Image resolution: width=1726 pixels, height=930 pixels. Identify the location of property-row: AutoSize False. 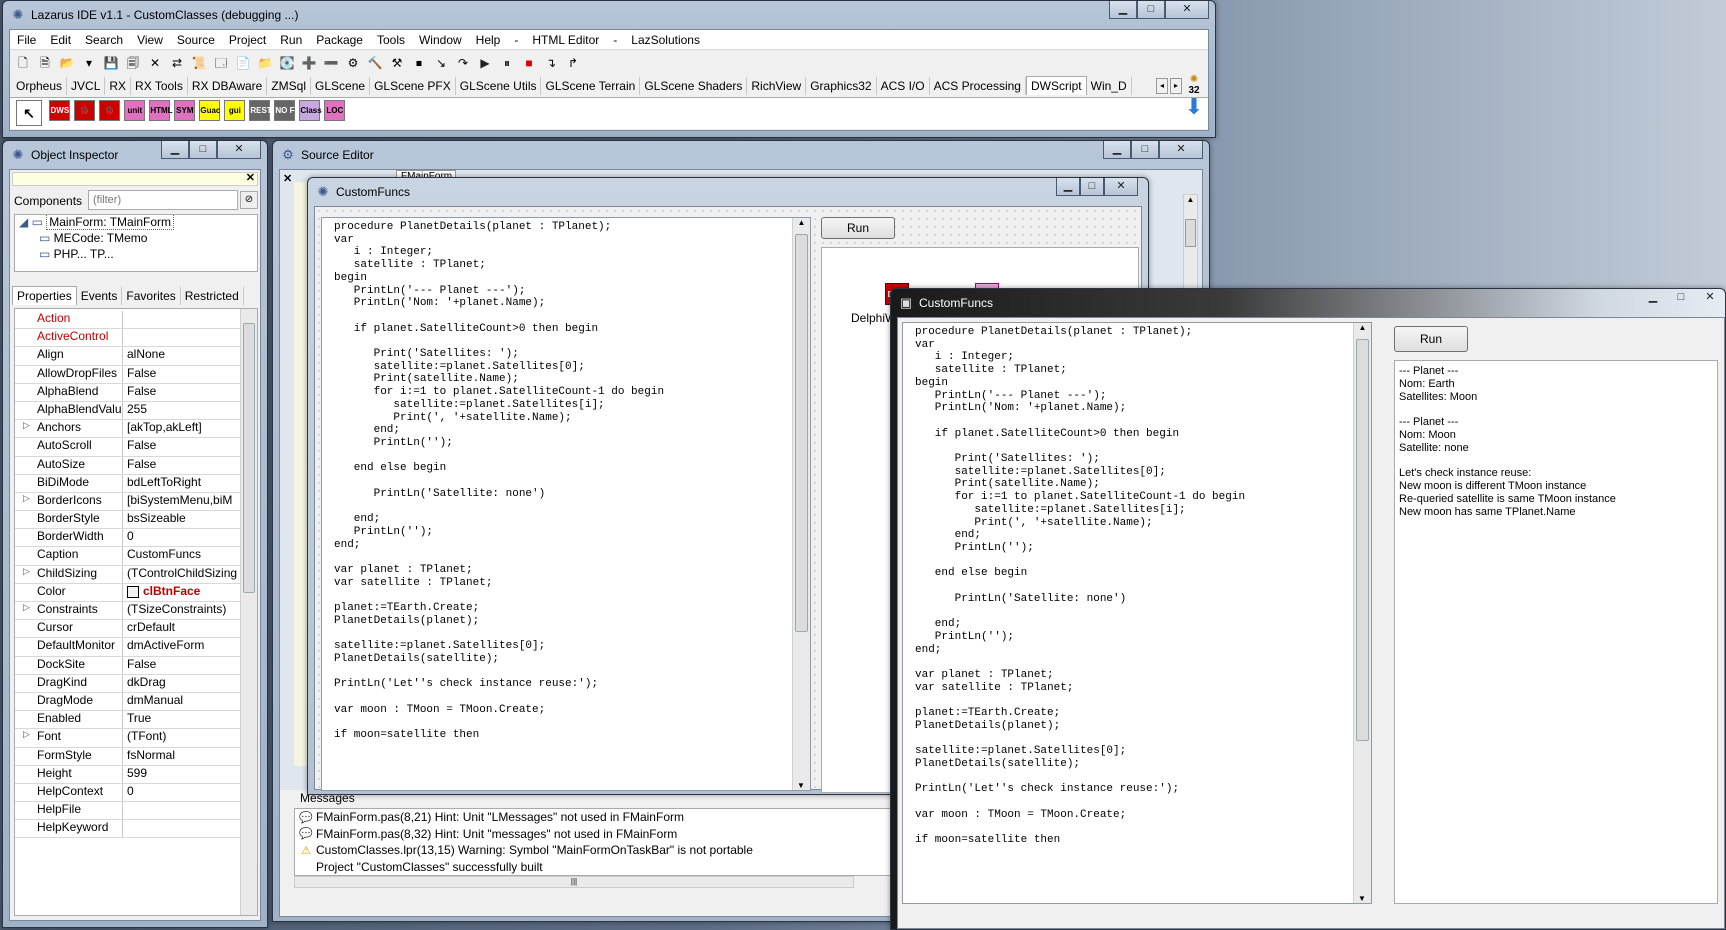
(127, 465).